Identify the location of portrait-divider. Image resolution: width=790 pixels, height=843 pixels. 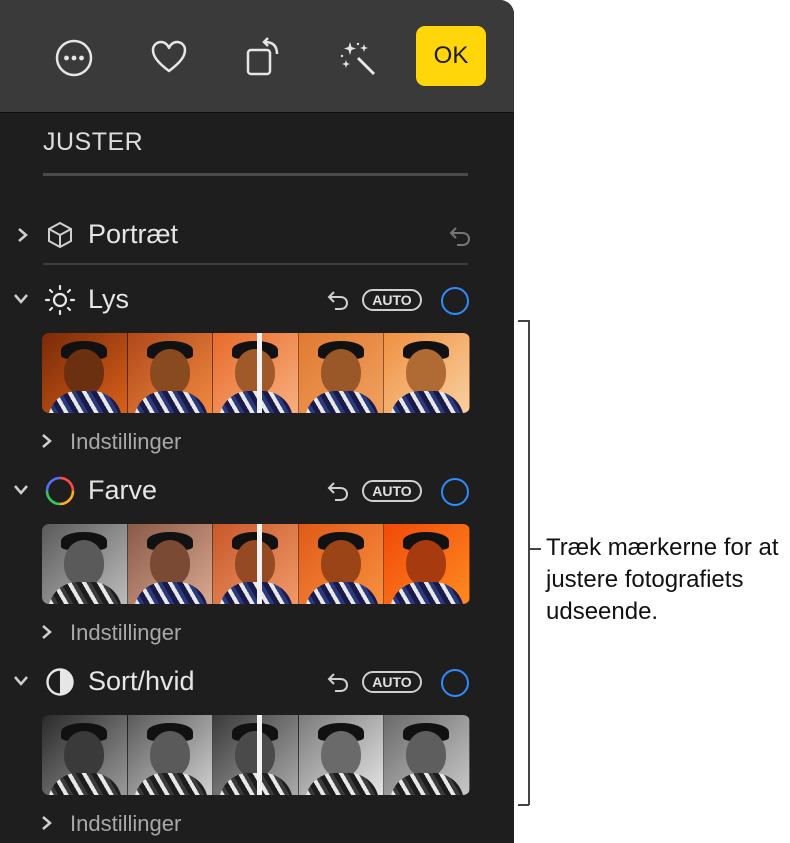
(255, 264).